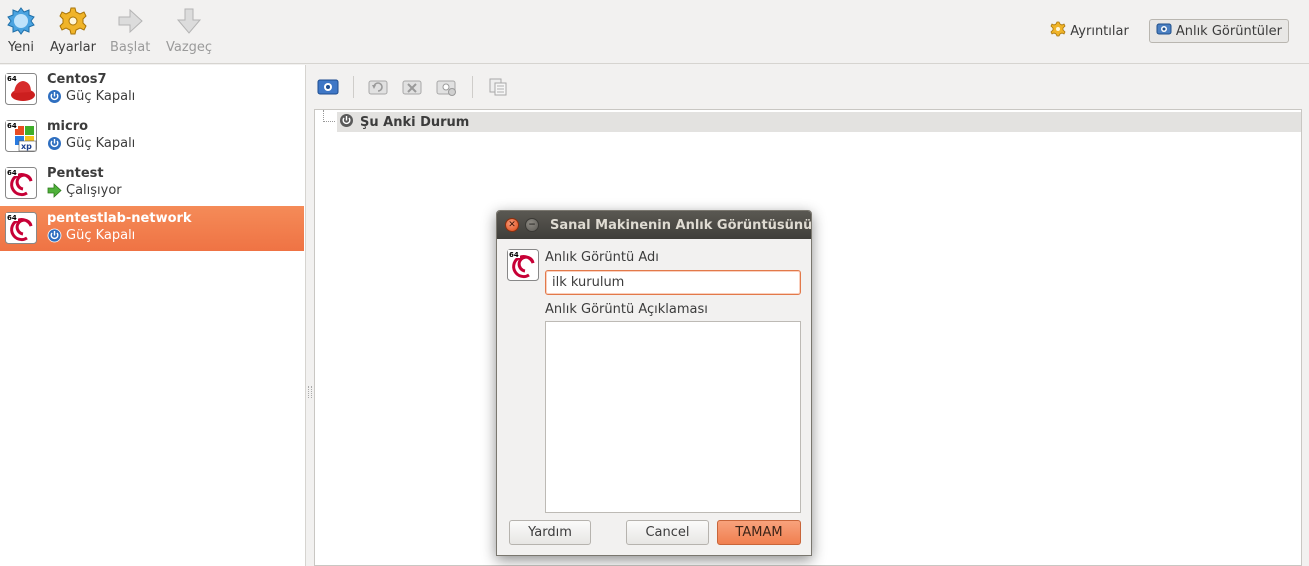 The width and height of the screenshot is (1309, 566). I want to click on arrow-down-icon, so click(189, 21).